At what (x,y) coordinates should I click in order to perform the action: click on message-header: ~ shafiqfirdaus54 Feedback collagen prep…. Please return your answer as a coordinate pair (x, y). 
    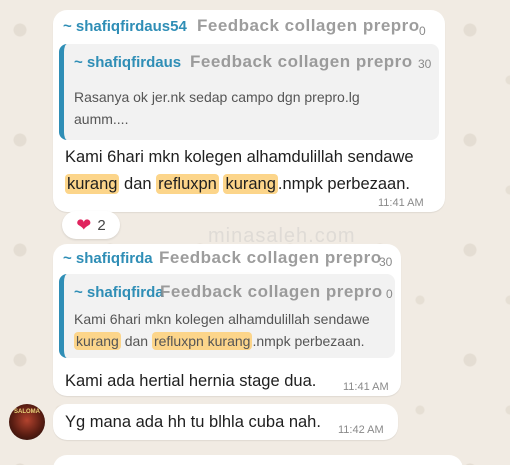
    Looking at the image, I should click on (249, 30).